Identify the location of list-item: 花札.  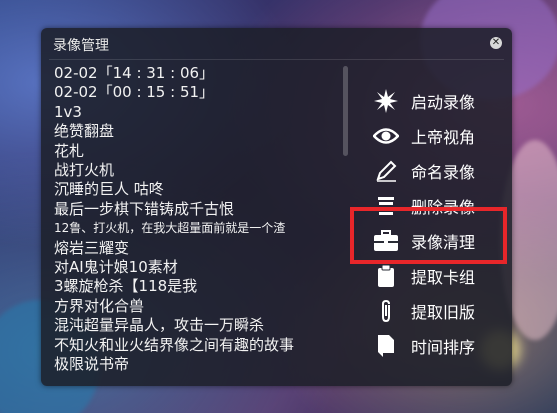
(199, 151).